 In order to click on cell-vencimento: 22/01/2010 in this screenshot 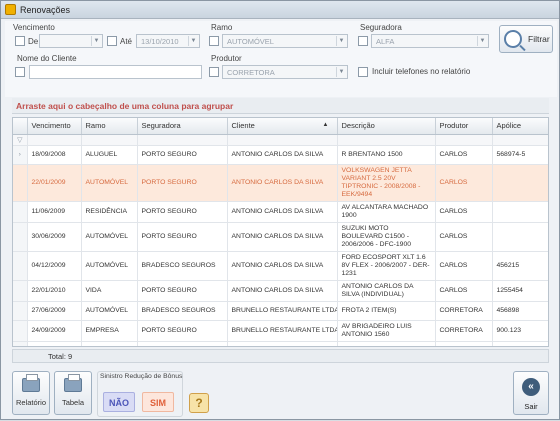, I will do `click(54, 291)`.